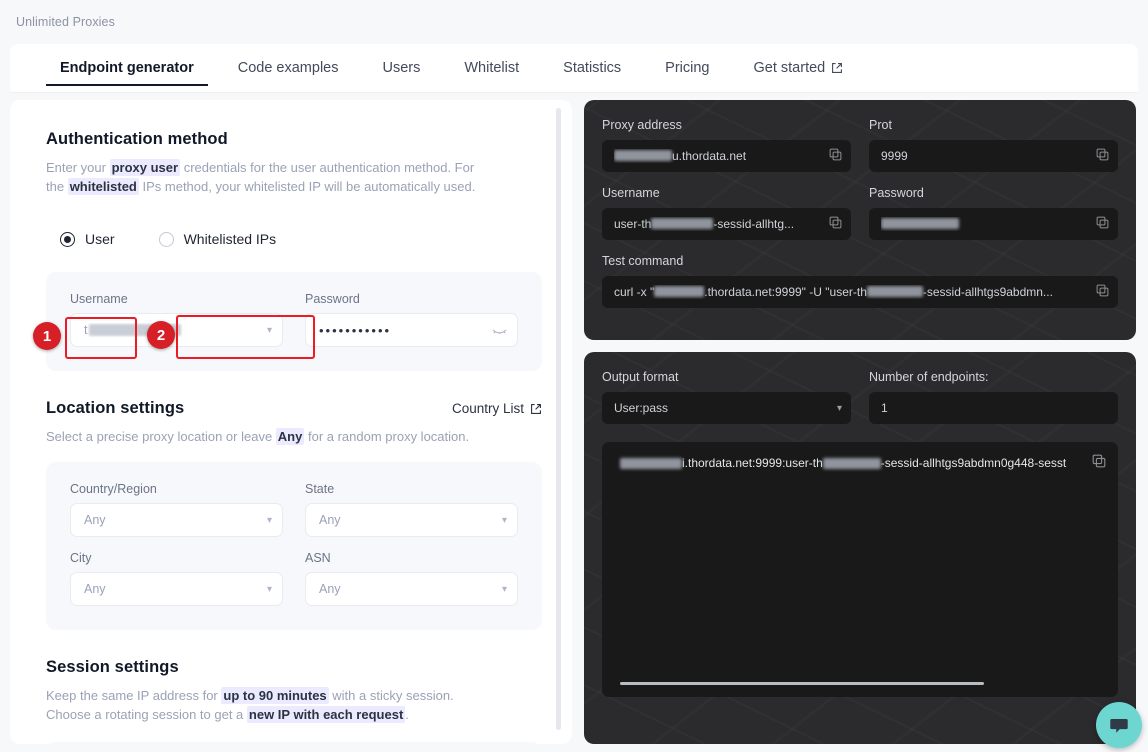 The width and height of the screenshot is (1148, 752). What do you see at coordinates (230, 239) in the screenshot?
I see `whitelisted-radio-label: Whitelisted IPs` at bounding box center [230, 239].